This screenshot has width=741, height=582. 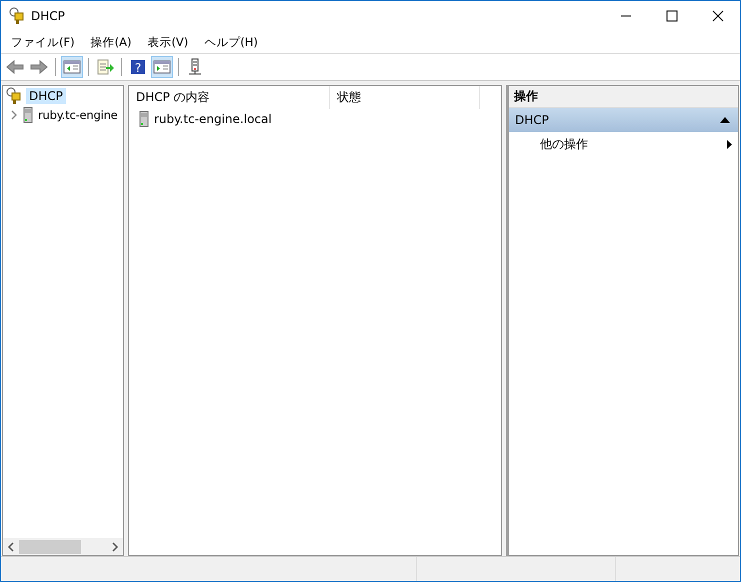 What do you see at coordinates (43, 42) in the screenshot?
I see `menu-item: ファイル(F)` at bounding box center [43, 42].